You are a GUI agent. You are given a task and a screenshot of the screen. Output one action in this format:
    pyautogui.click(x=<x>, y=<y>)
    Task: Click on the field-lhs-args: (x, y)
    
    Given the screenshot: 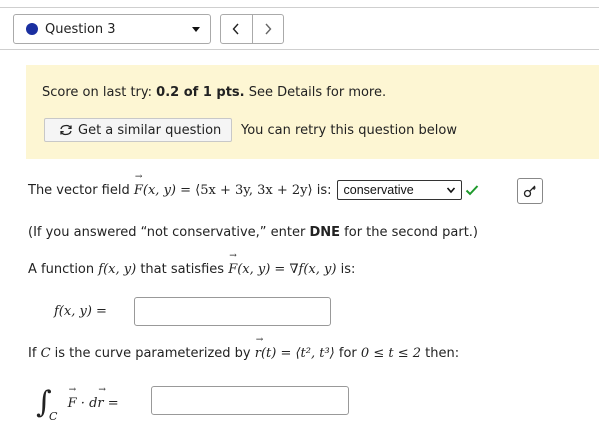 What is the action you would take?
    pyautogui.click(x=159, y=190)
    